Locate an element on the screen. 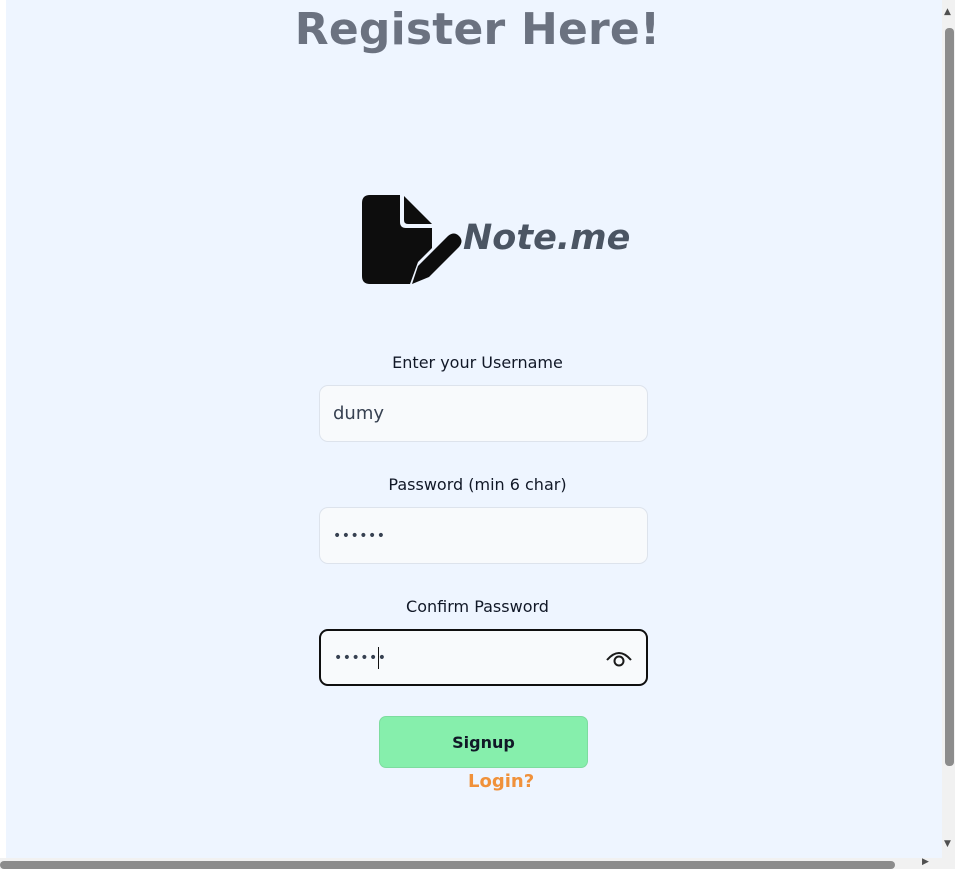 This screenshot has width=955, height=869. vertical-scrollbar: ▲ ▼ is located at coordinates (948, 434).